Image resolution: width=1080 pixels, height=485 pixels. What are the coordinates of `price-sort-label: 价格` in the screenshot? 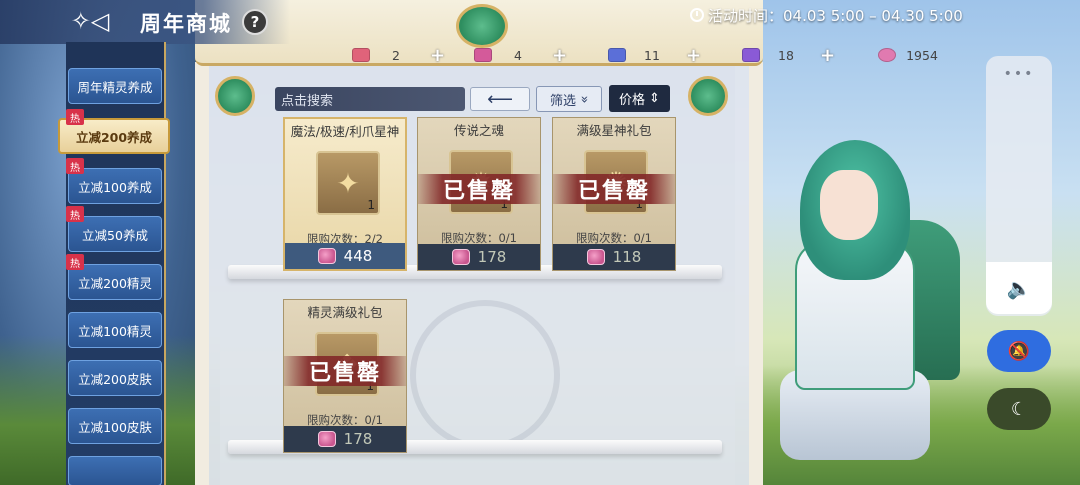 It's located at (632, 100).